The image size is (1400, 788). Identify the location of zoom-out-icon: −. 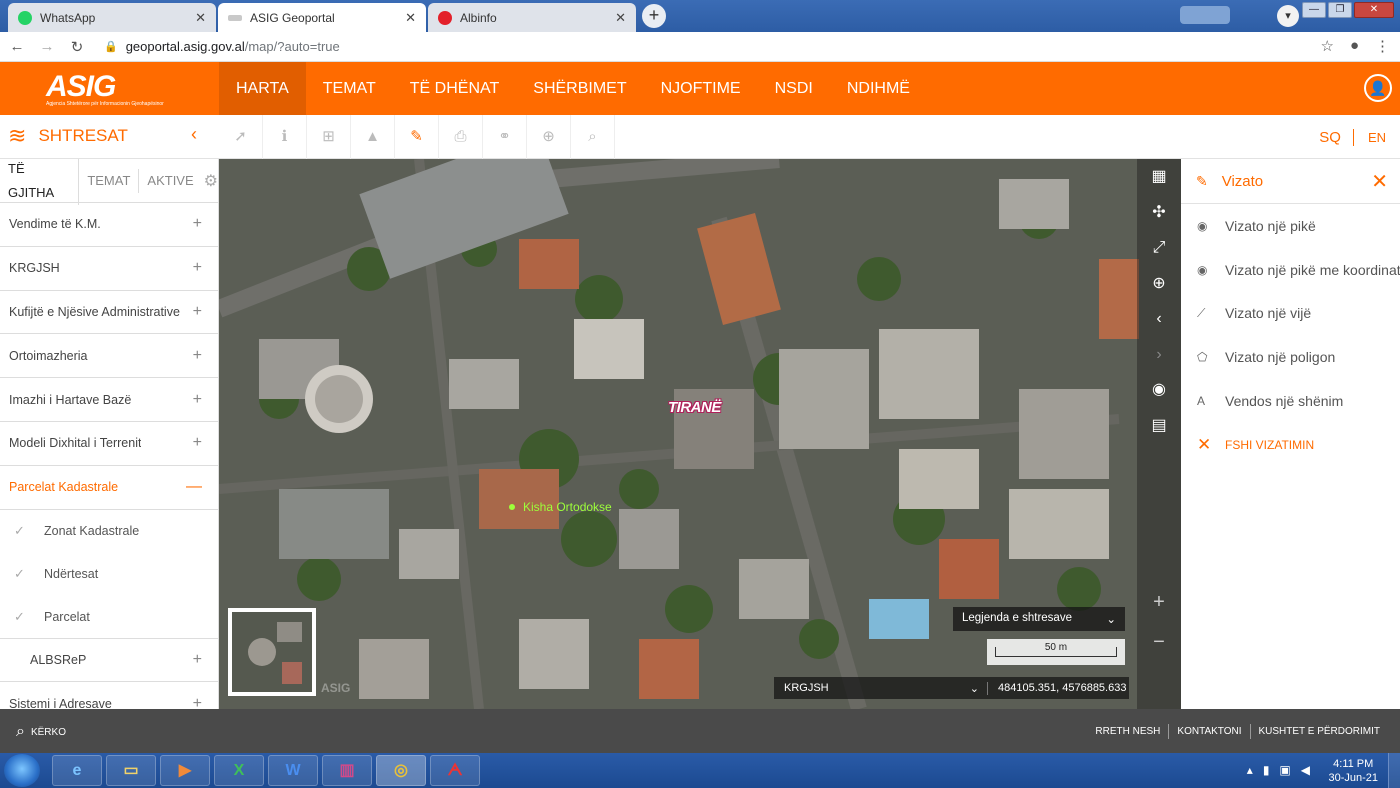
(1159, 651).